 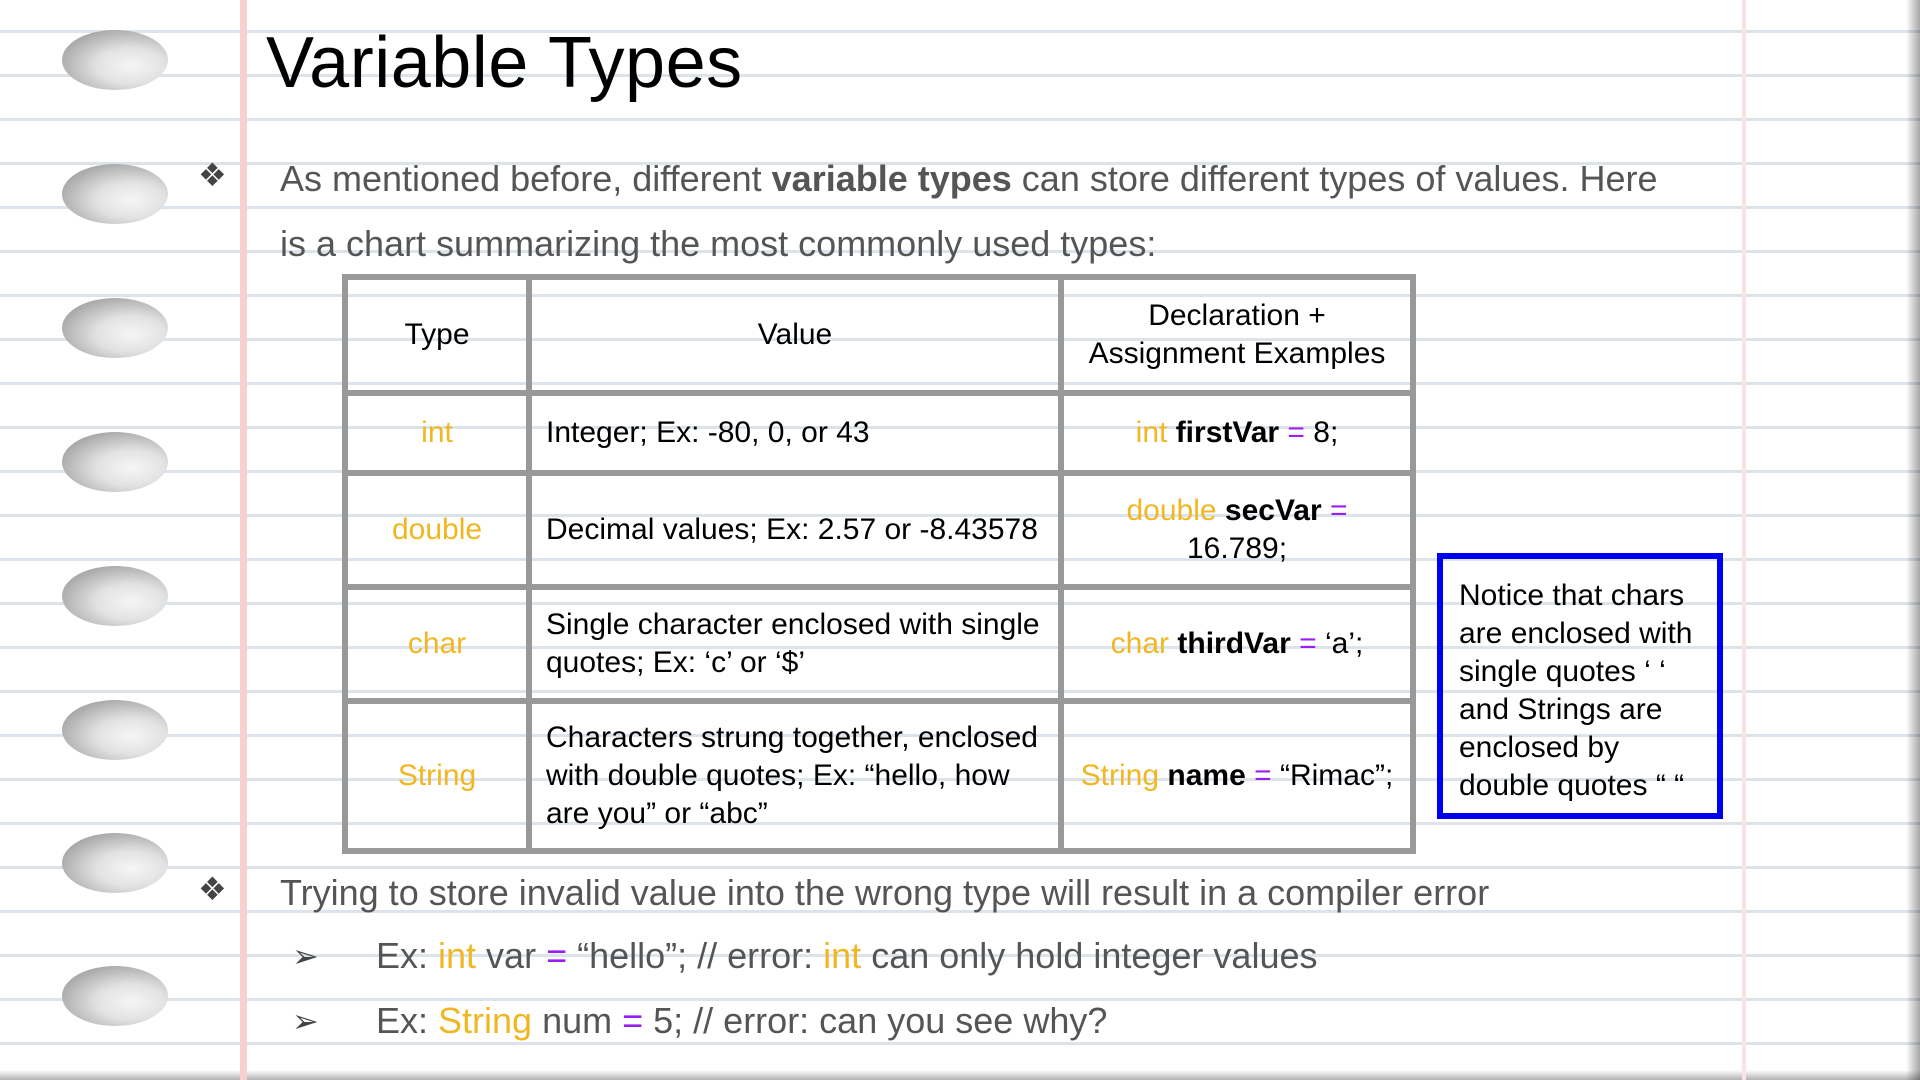 I want to click on value-cell: Integer; Ex: -80, 0, or 43, so click(x=795, y=433).